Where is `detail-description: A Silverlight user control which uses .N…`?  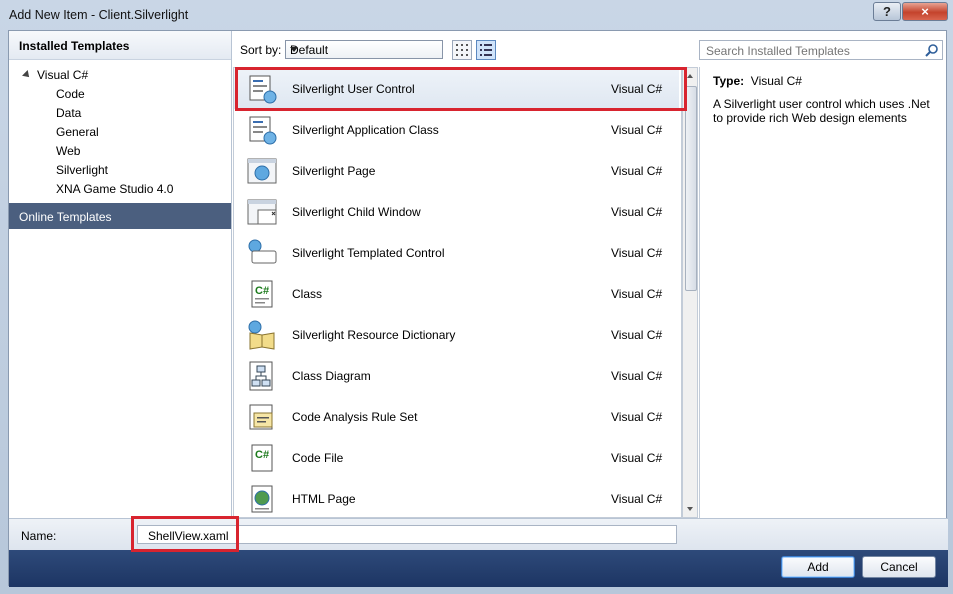 detail-description: A Silverlight user control which uses .N… is located at coordinates (821, 111).